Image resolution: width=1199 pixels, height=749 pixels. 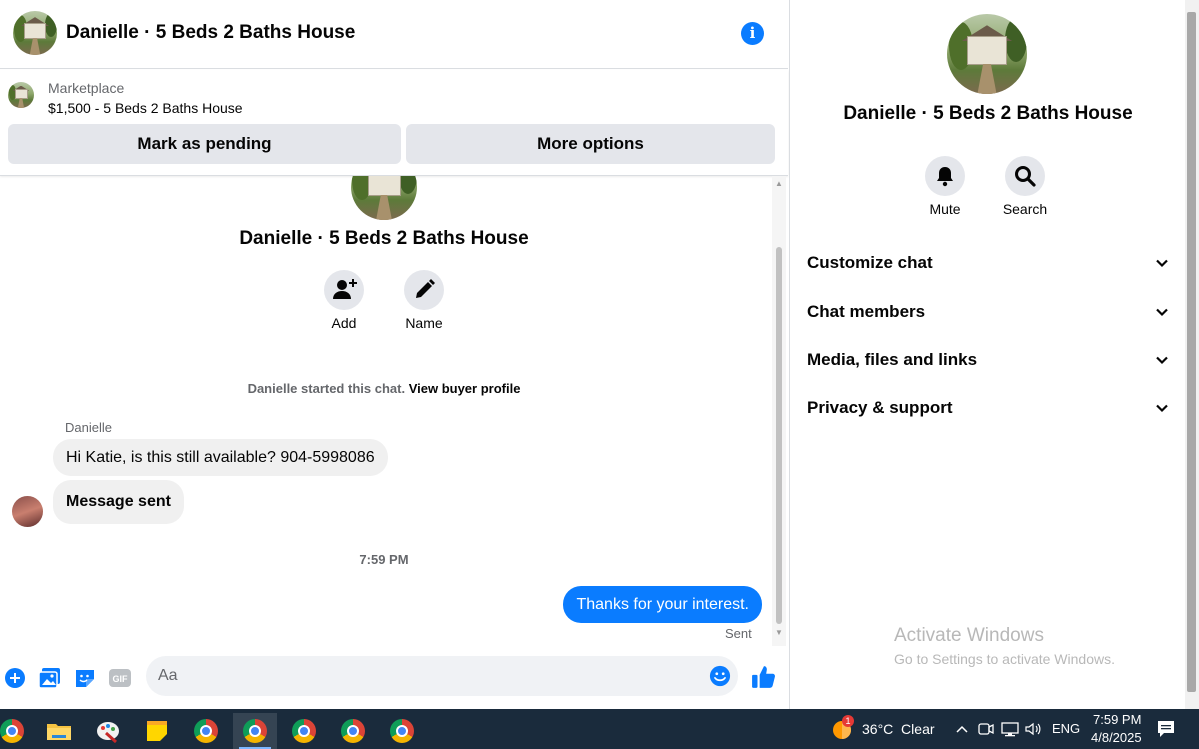 I want to click on listing-price-title: $1,500 - 5 Beds 2 Baths House, so click(x=145, y=108).